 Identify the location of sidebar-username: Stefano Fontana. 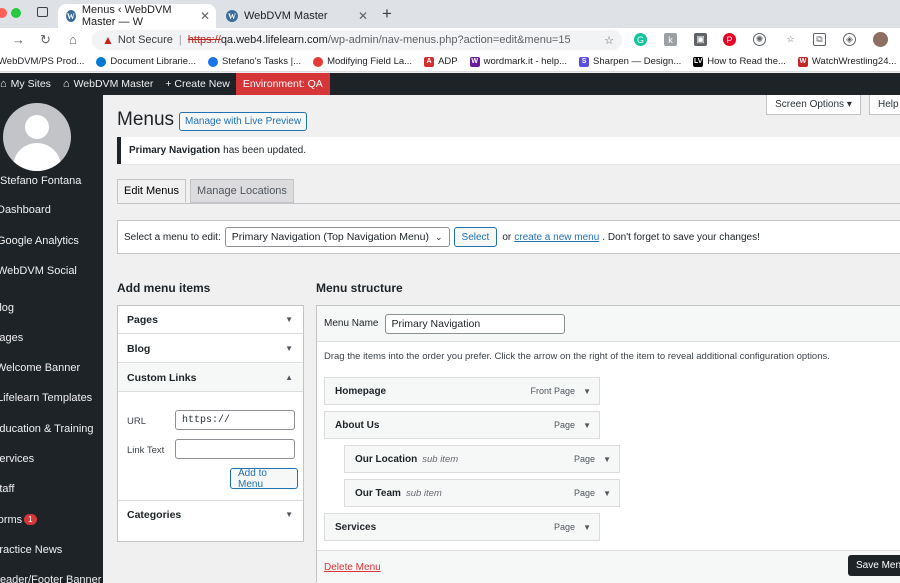
(40, 181).